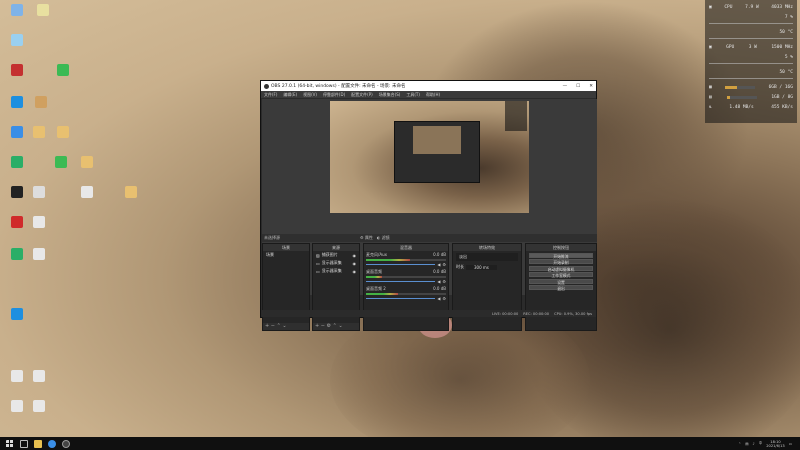 This screenshot has height=450, width=800. What do you see at coordinates (439, 271) in the screenshot?
I see `mixer-channel-level: 0.0 dB` at bounding box center [439, 271].